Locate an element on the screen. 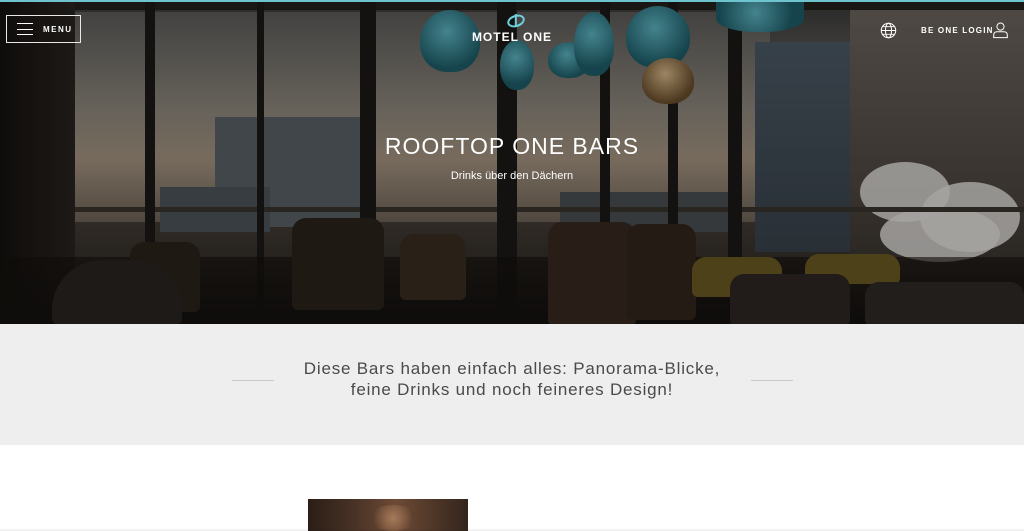  hamburger-icon is located at coordinates (25, 29).